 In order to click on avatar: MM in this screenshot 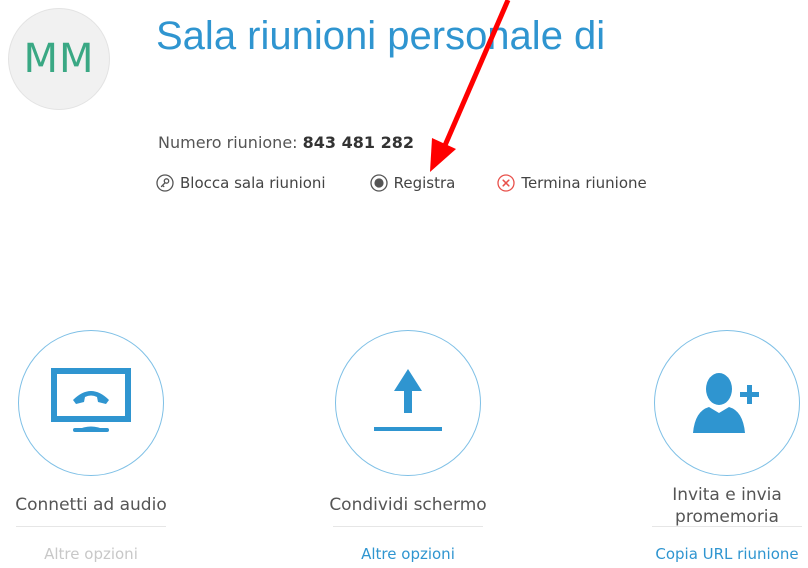, I will do `click(59, 59)`.